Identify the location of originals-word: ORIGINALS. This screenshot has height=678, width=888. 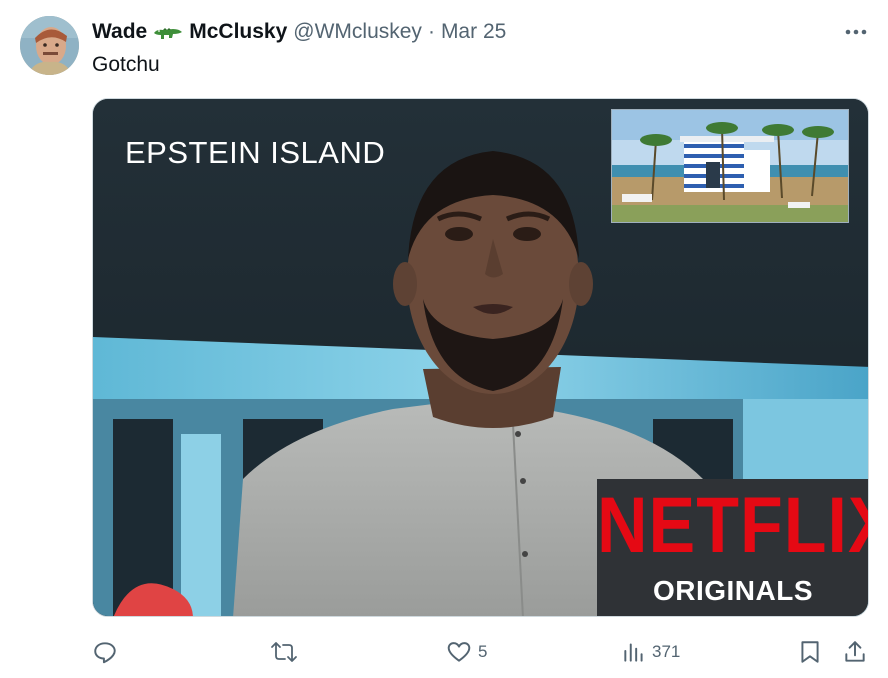
(733, 590).